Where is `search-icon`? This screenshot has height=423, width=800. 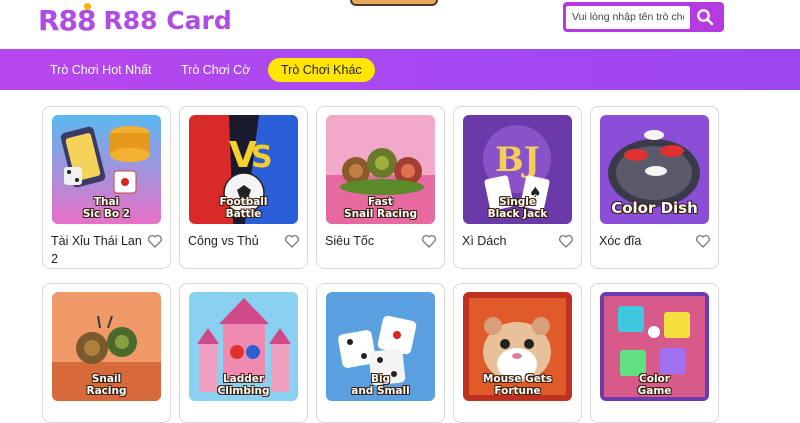 search-icon is located at coordinates (705, 17).